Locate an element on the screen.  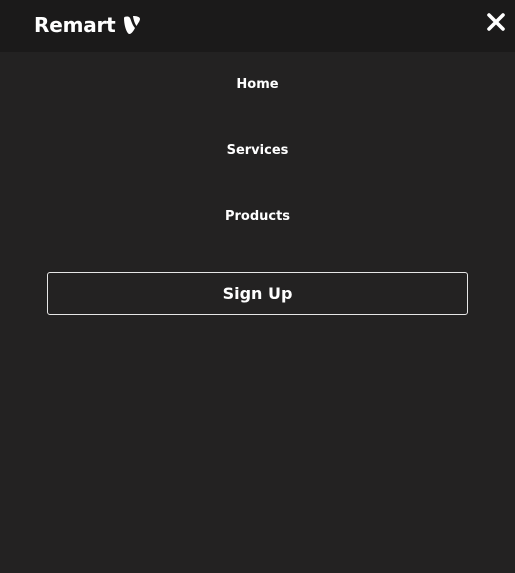
close-icon is located at coordinates (496, 22).